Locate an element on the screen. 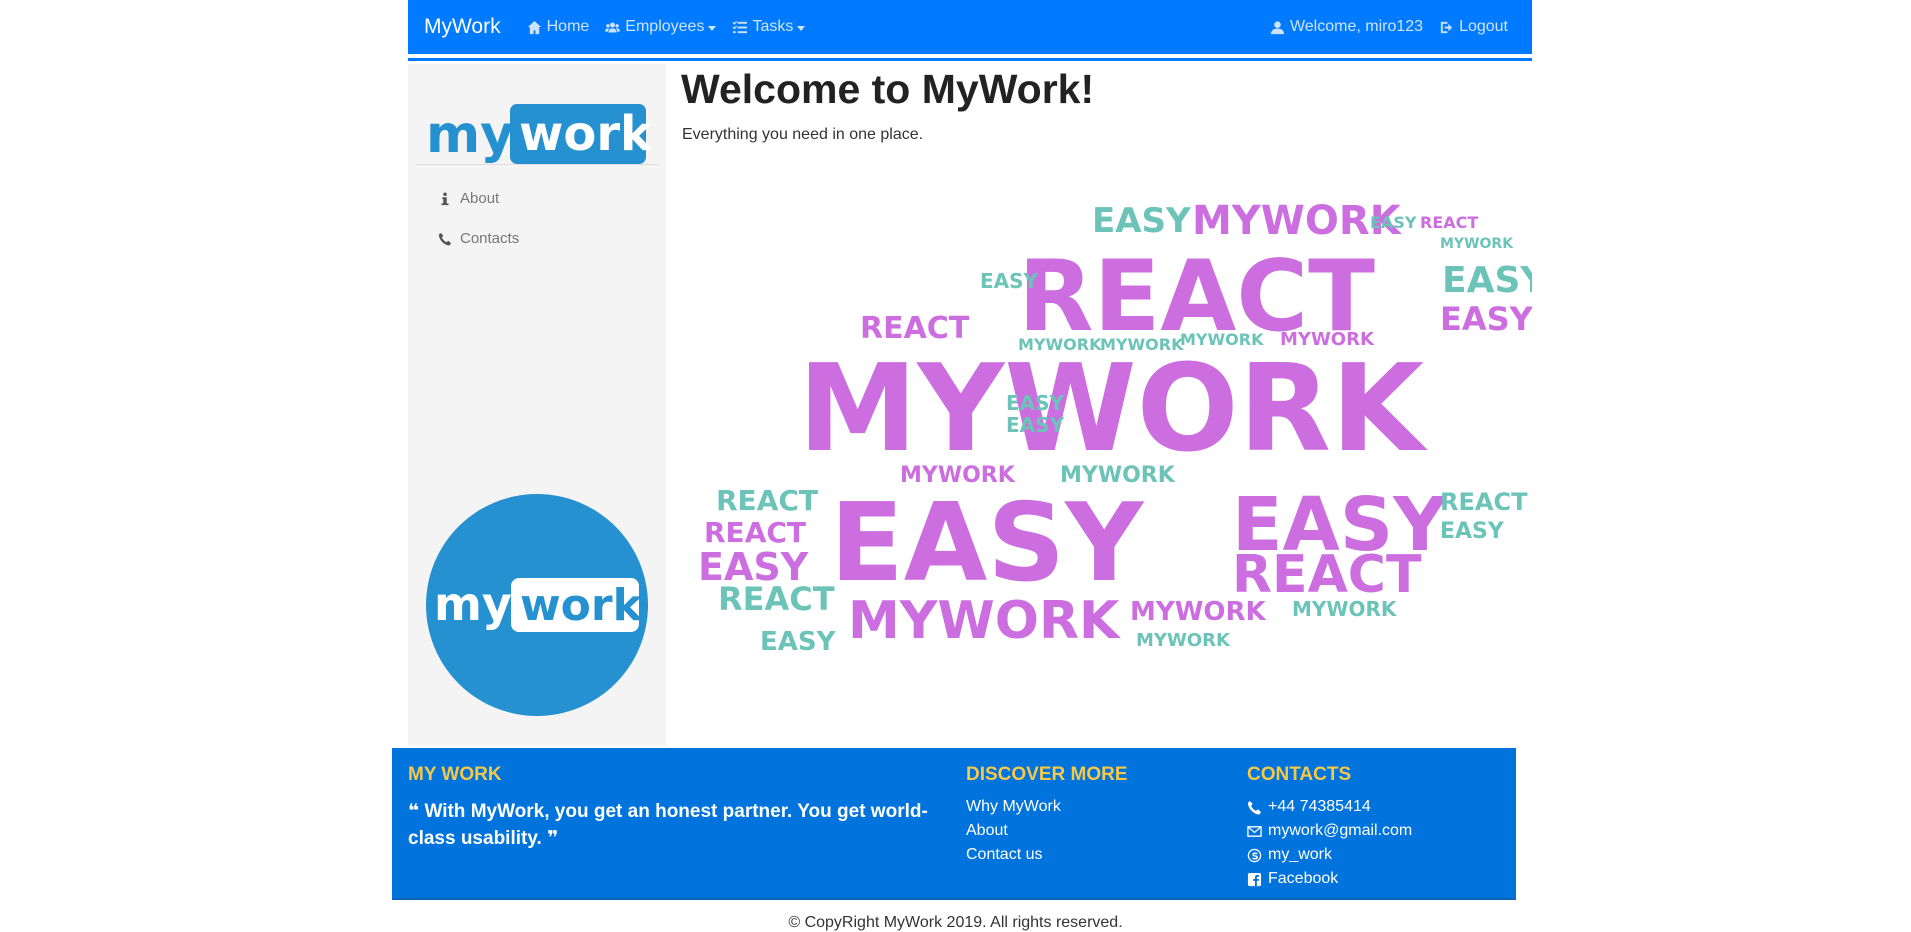 Image resolution: width=1911 pixels, height=932 pixels. footer-facebook-label: Facebook is located at coordinates (1303, 878).